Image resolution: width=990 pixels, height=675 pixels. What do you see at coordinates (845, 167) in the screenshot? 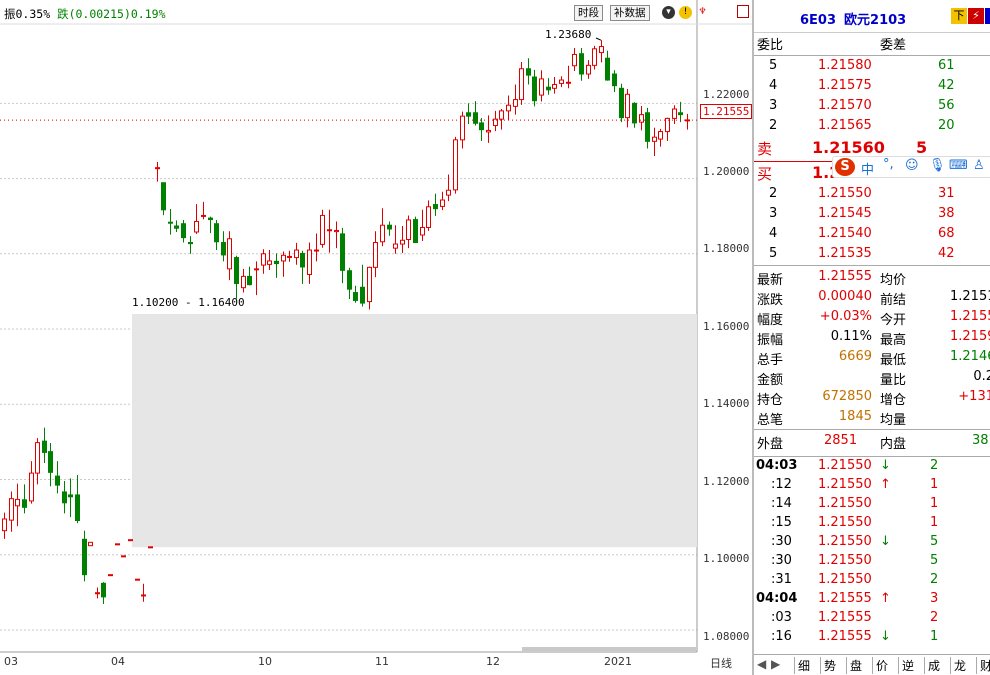
I see `sogou-icon: S` at bounding box center [845, 167].